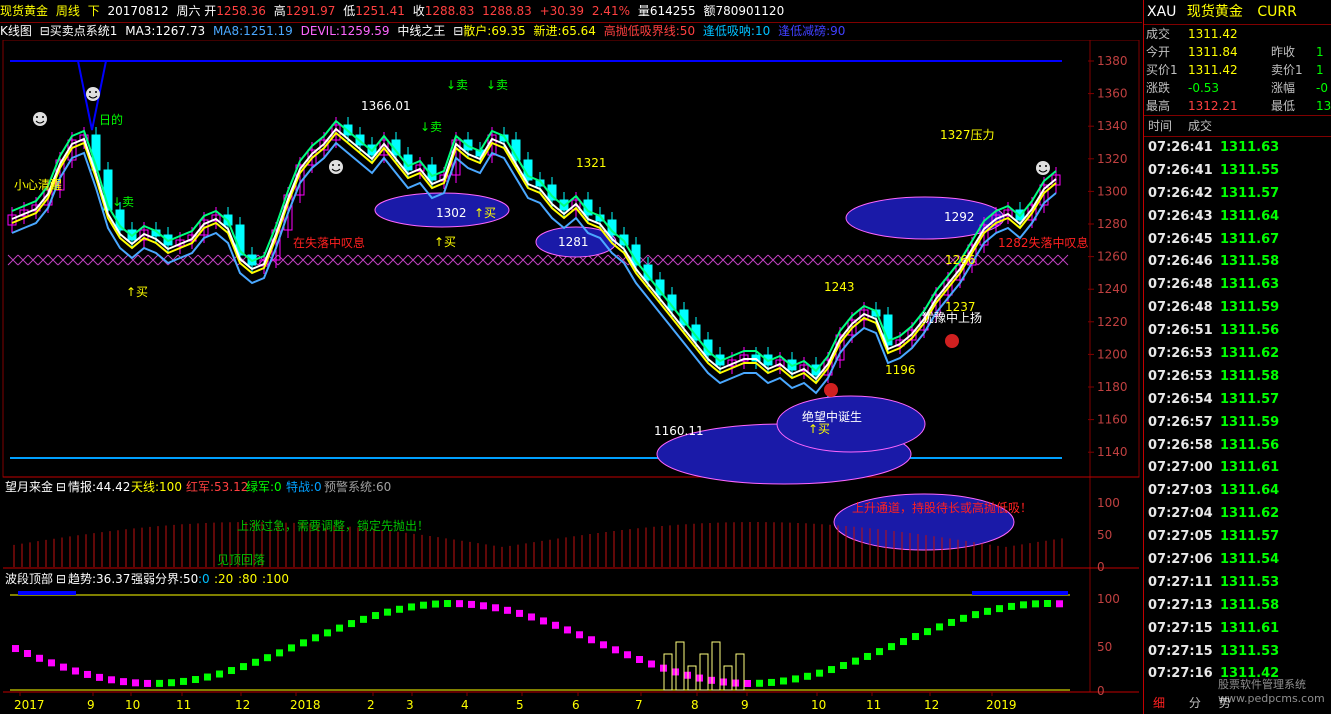 Image resolution: width=1331 pixels, height=714 pixels. What do you see at coordinates (61, 487) in the screenshot?
I see `panel2-toggle-icon: ⊟` at bounding box center [61, 487].